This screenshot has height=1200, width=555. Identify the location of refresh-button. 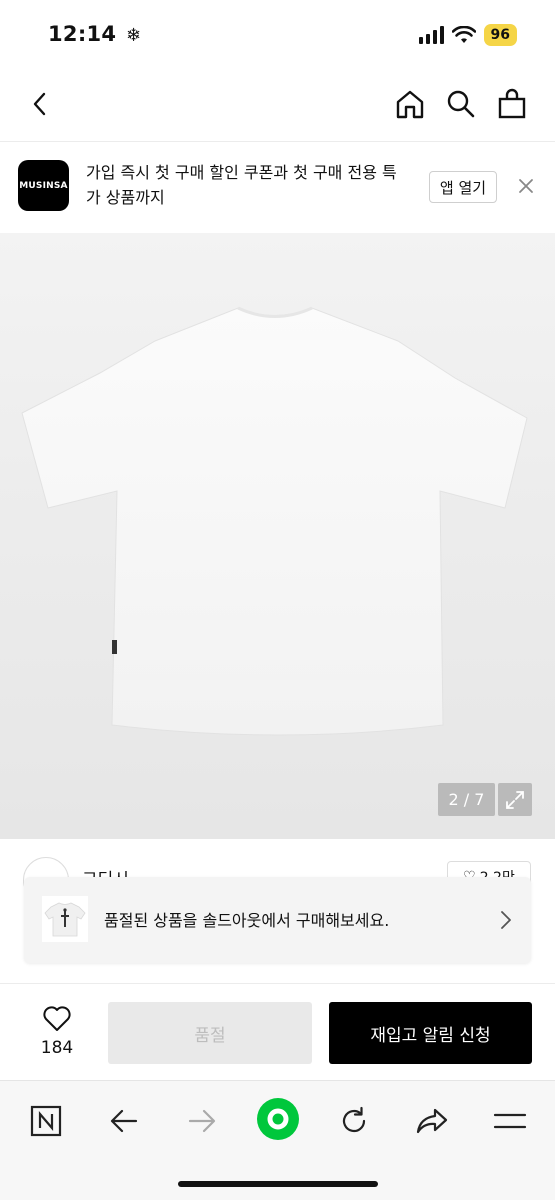
(354, 1121).